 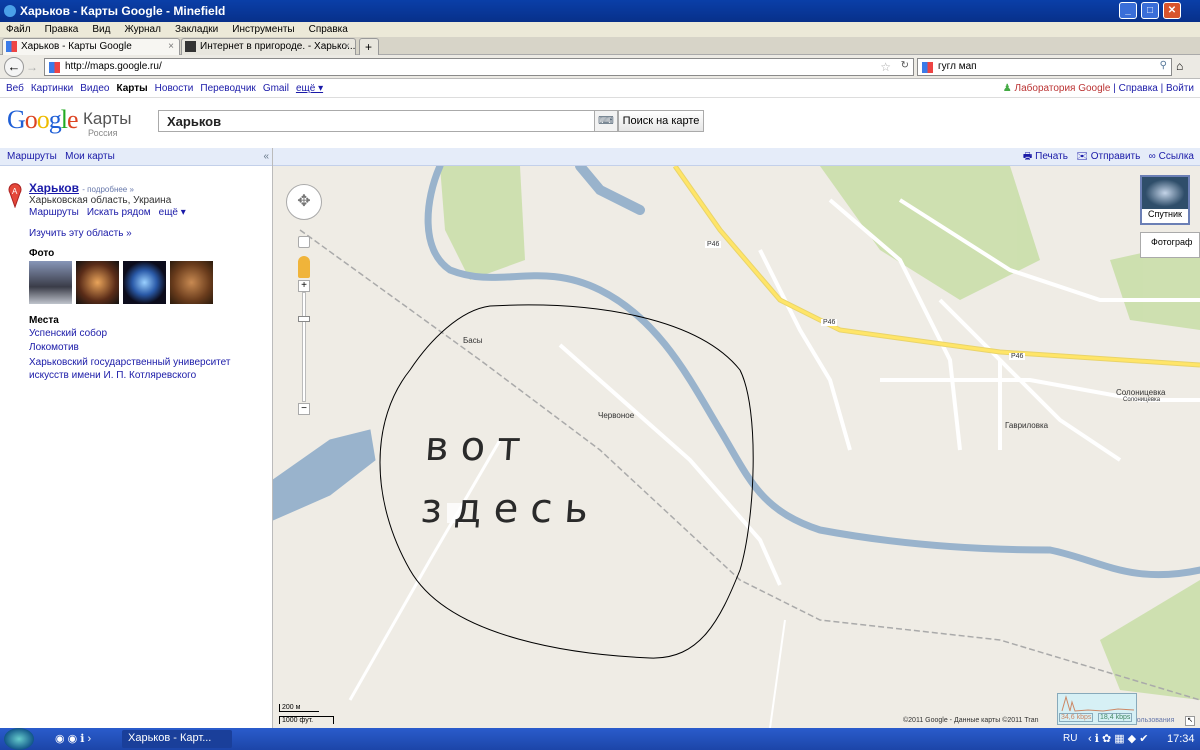 I want to click on menu-help: Справка, so click(x=328, y=29).